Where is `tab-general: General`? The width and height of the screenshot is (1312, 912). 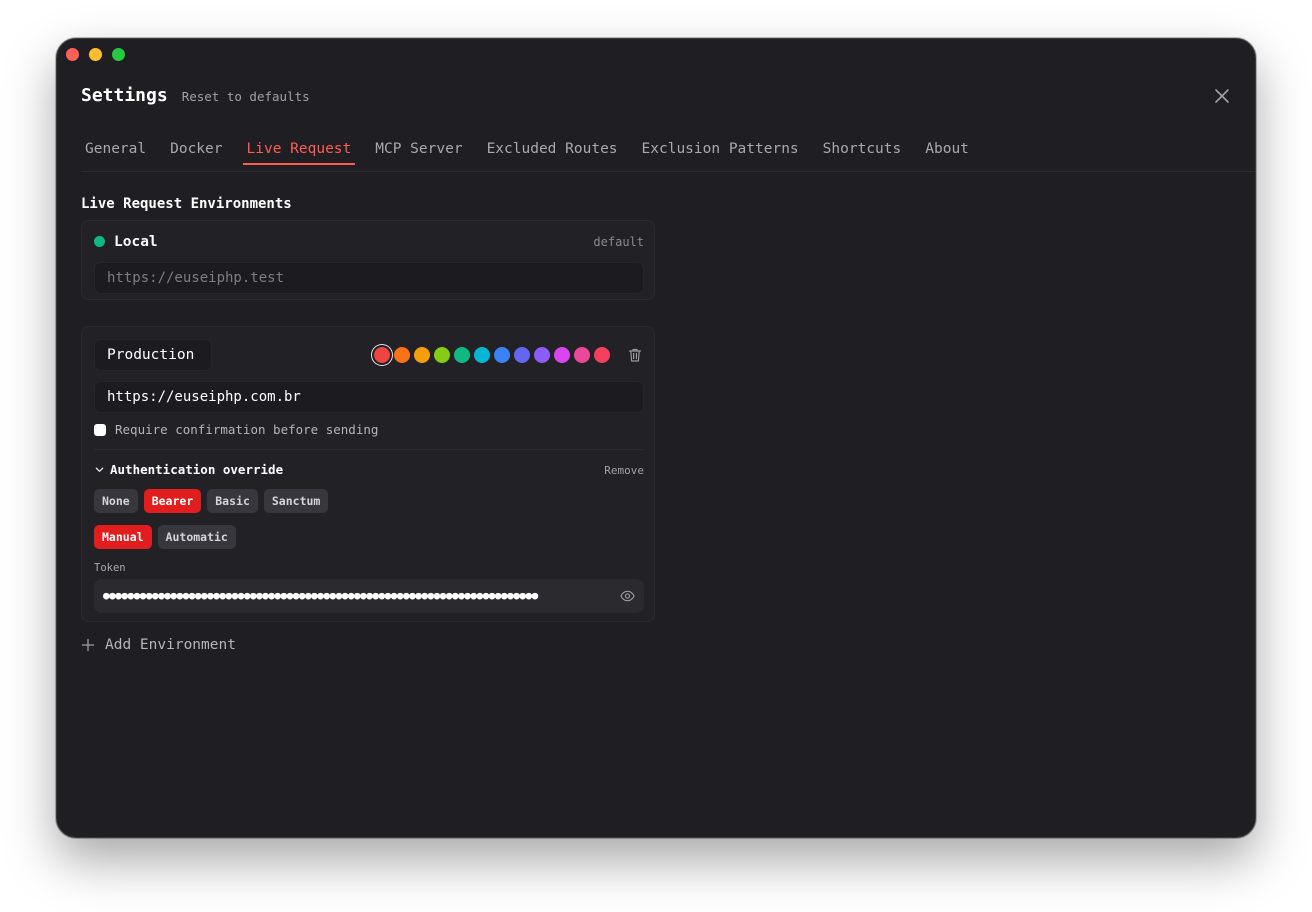 tab-general: General is located at coordinates (115, 150).